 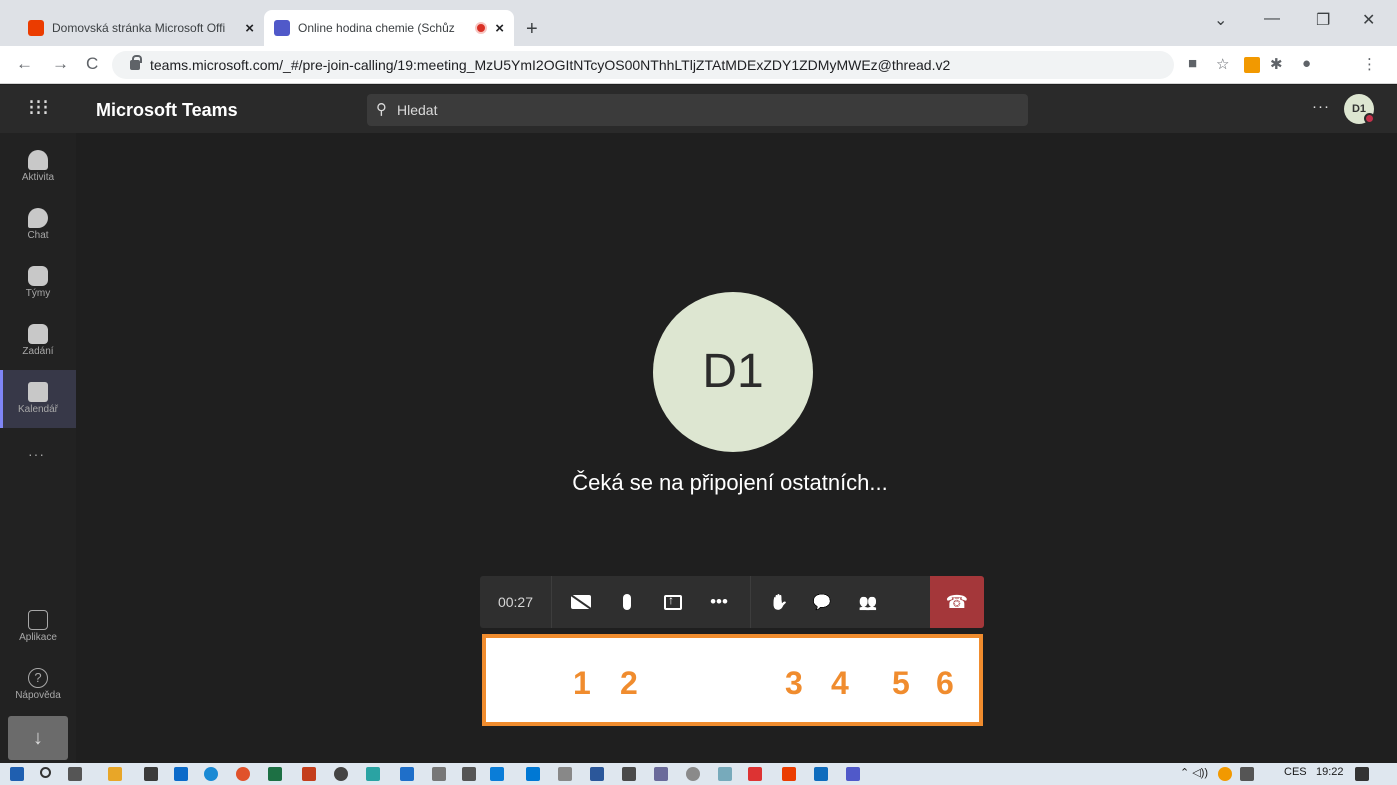 I want to click on minimize-button: —, so click(x=1272, y=19).